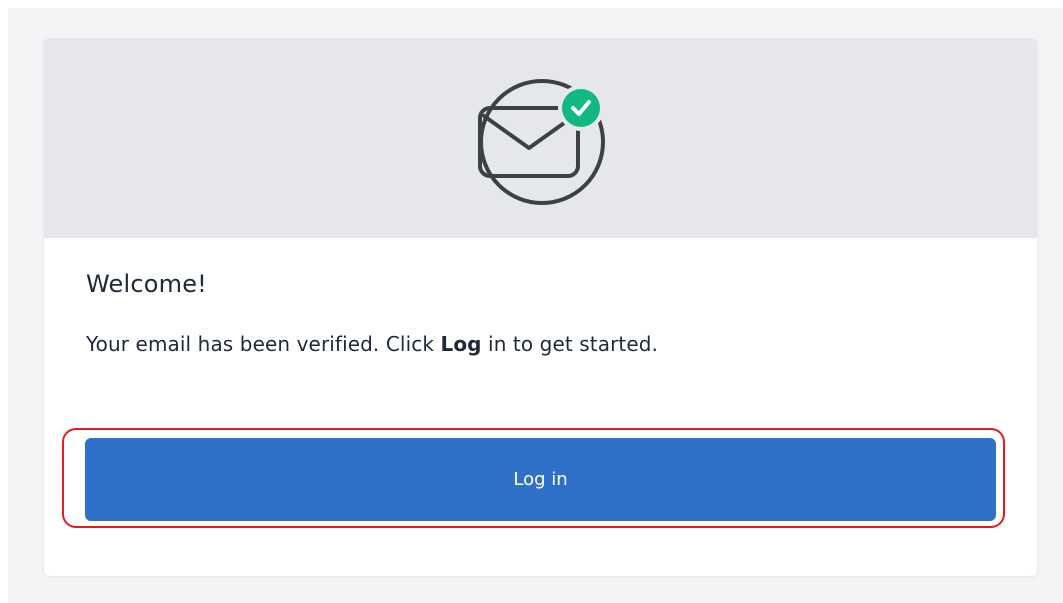  Describe the element at coordinates (461, 344) in the screenshot. I see `message-emphasis: Log` at that location.